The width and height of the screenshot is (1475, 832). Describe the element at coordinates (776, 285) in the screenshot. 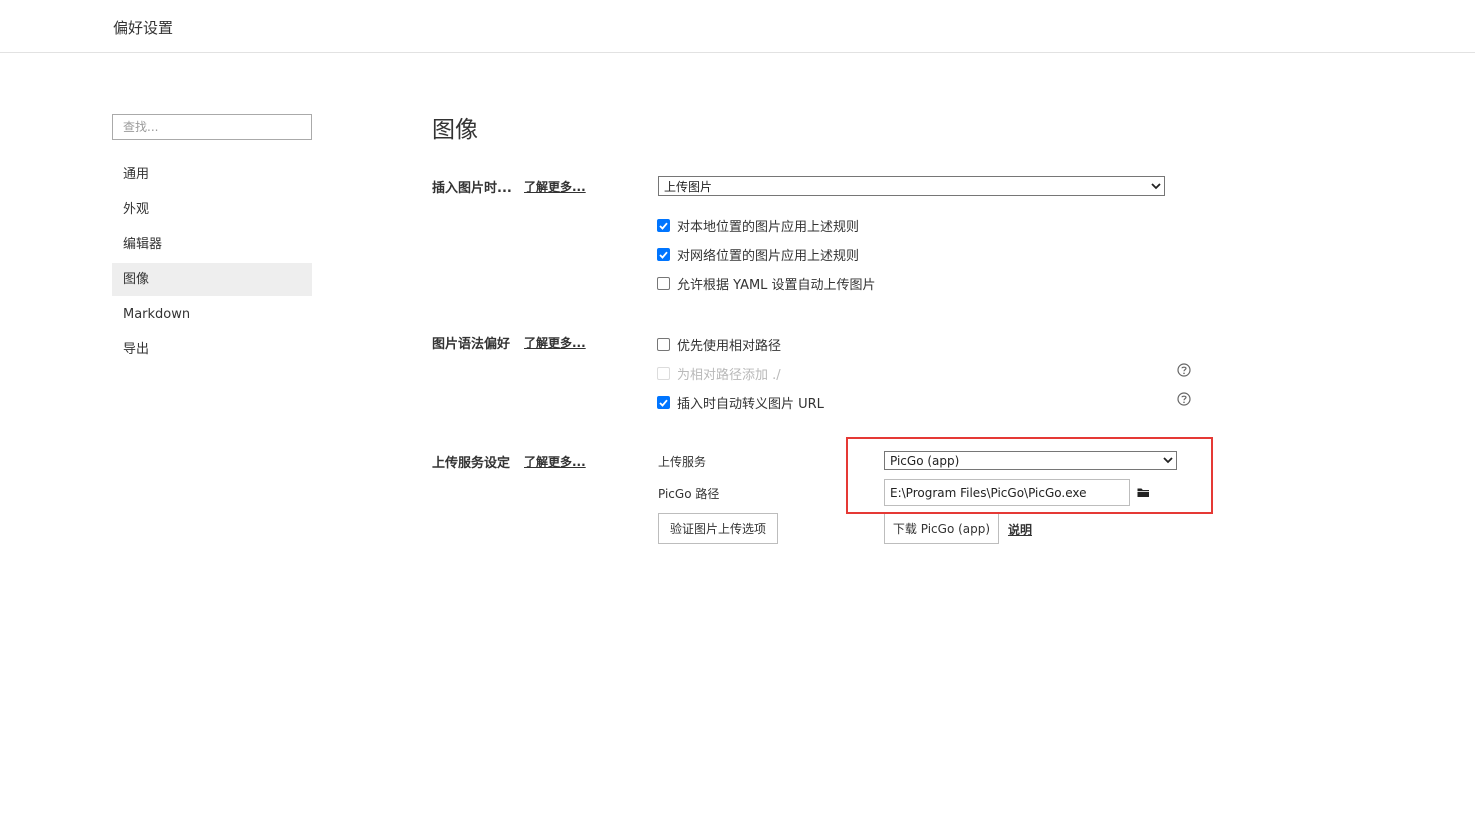

I see `yaml-auto-upload-label: 允许根据 YAML 设置自动上传图片` at that location.